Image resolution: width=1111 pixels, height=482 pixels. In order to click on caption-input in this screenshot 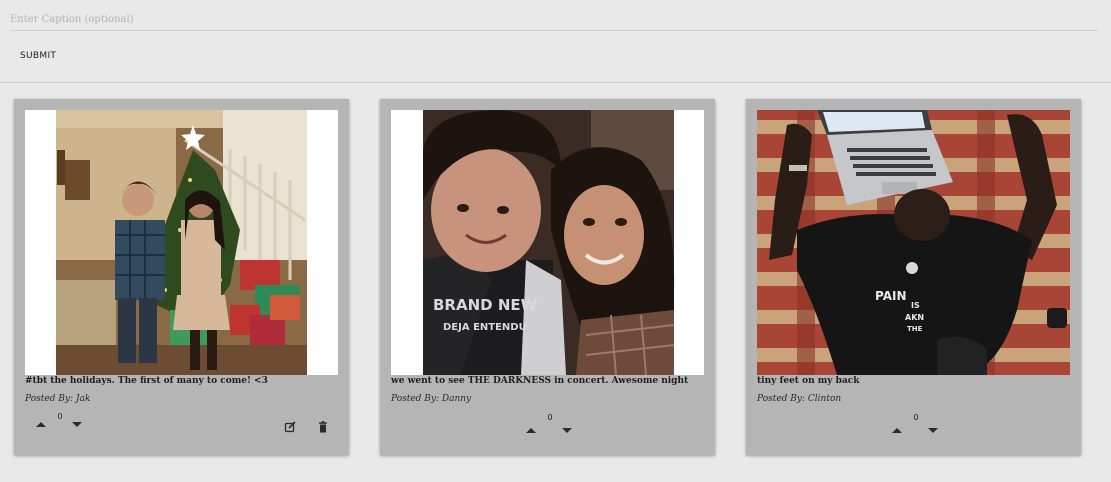, I will do `click(554, 19)`.